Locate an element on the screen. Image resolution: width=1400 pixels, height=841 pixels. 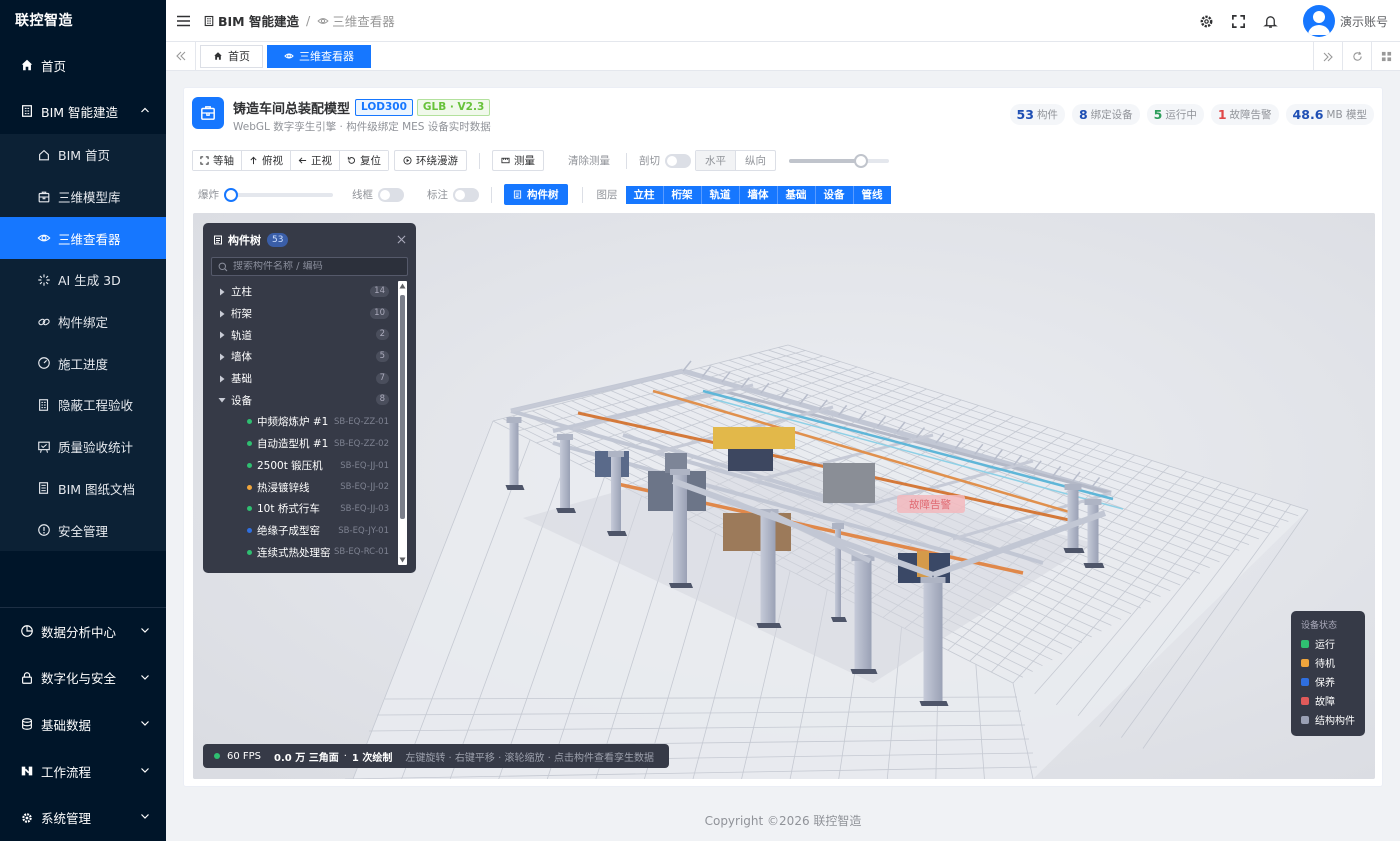
tree-leaf-device: 绝缘子成型窑 SB-EQ-JY-01 is located at coordinates (304, 531).